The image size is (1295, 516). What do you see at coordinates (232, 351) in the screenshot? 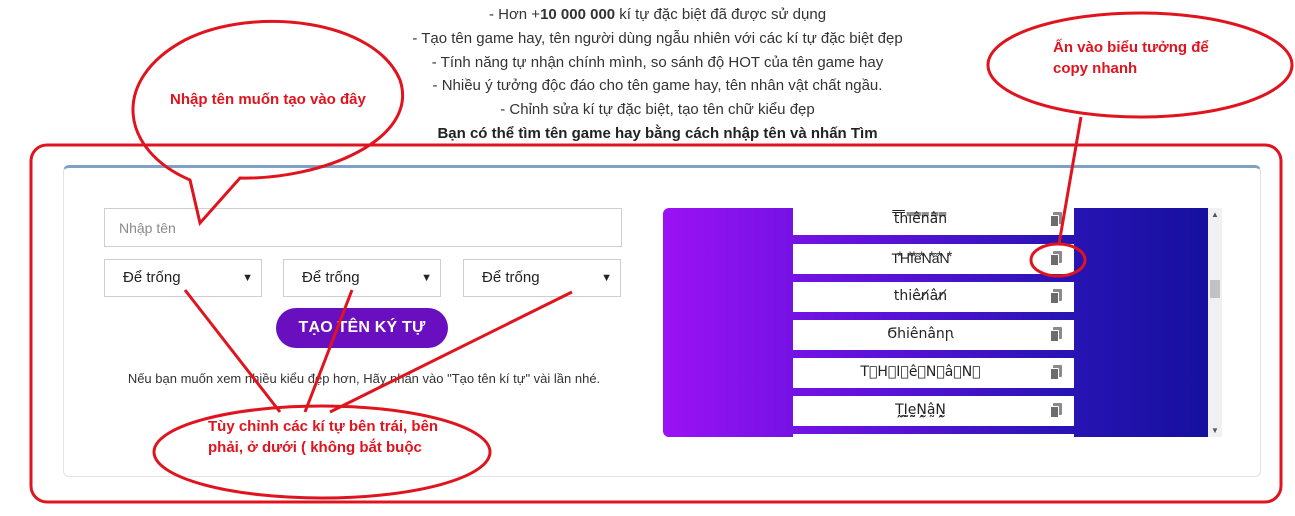
I see `annotation-arrow-left` at bounding box center [232, 351].